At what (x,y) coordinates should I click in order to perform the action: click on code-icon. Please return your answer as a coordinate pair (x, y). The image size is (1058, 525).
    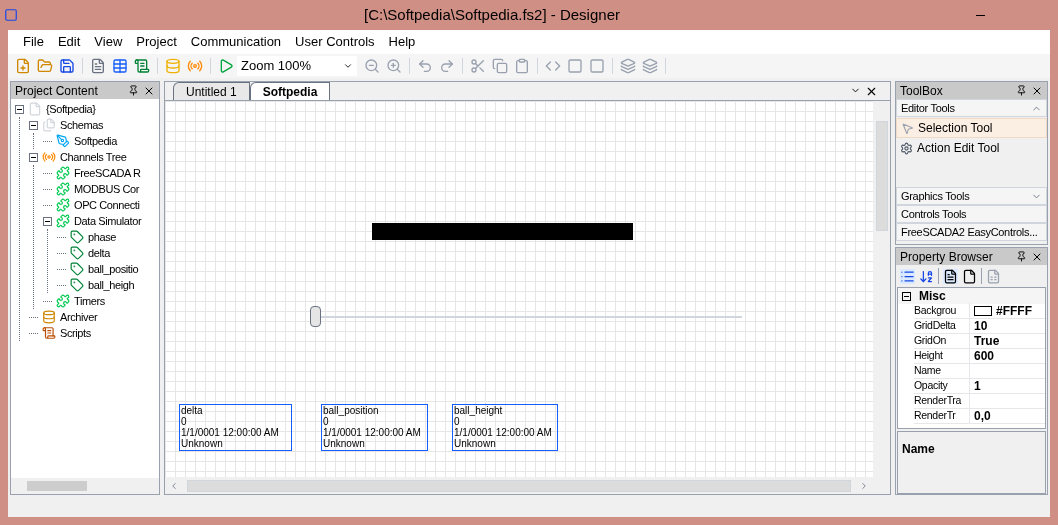
    Looking at the image, I should click on (553, 66).